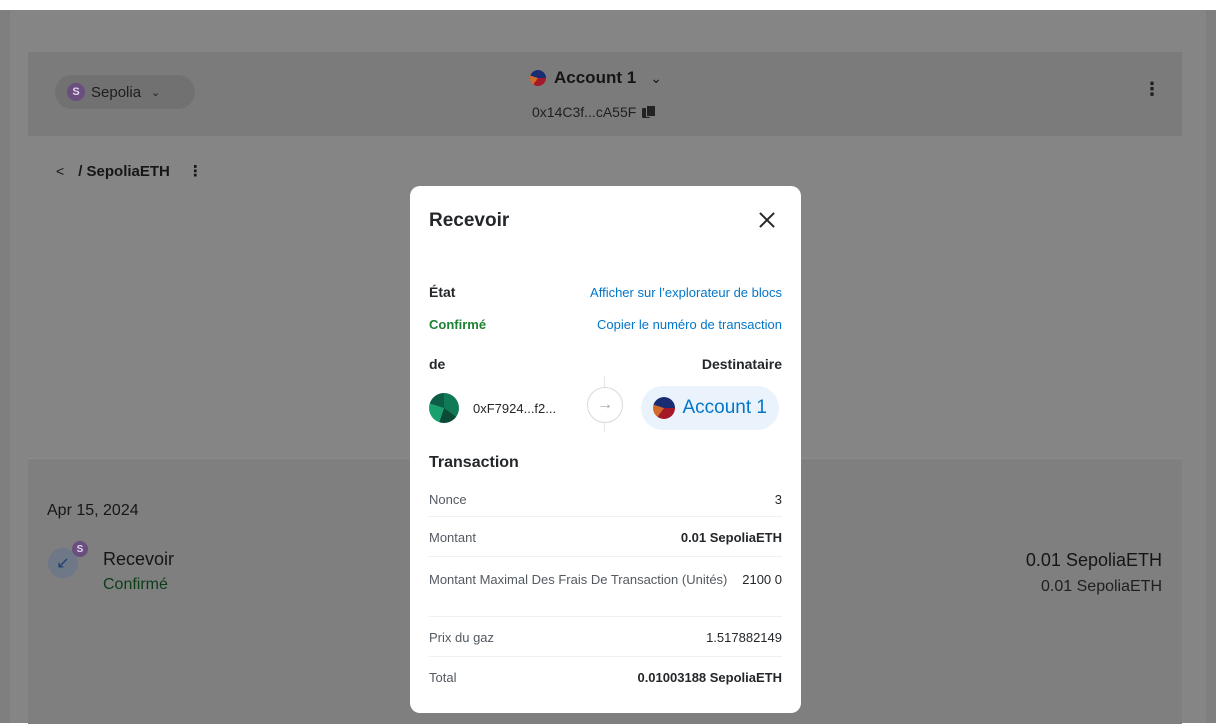 The width and height of the screenshot is (1216, 724). I want to click on state-row: État Afficher sur l’explorateur de blocs, so click(605, 292).